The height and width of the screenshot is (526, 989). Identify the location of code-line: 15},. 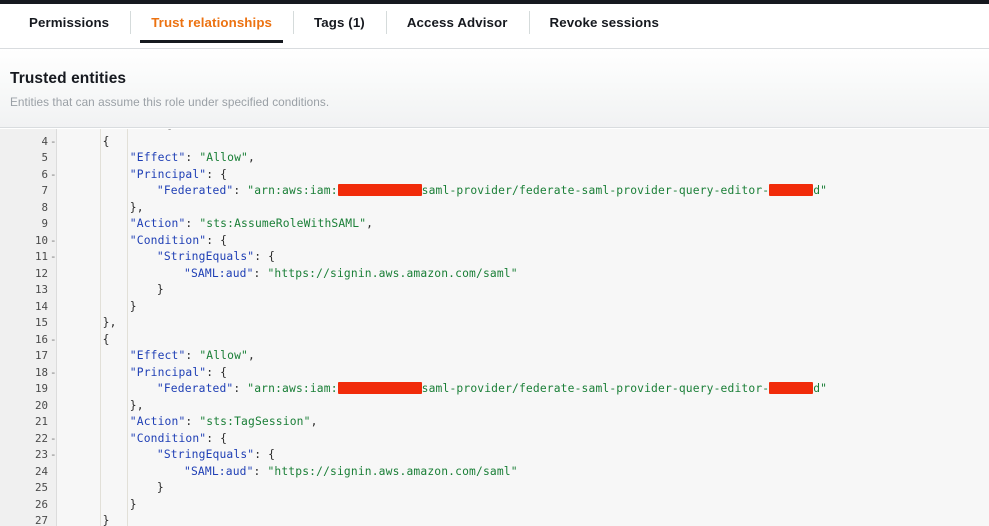
(494, 323).